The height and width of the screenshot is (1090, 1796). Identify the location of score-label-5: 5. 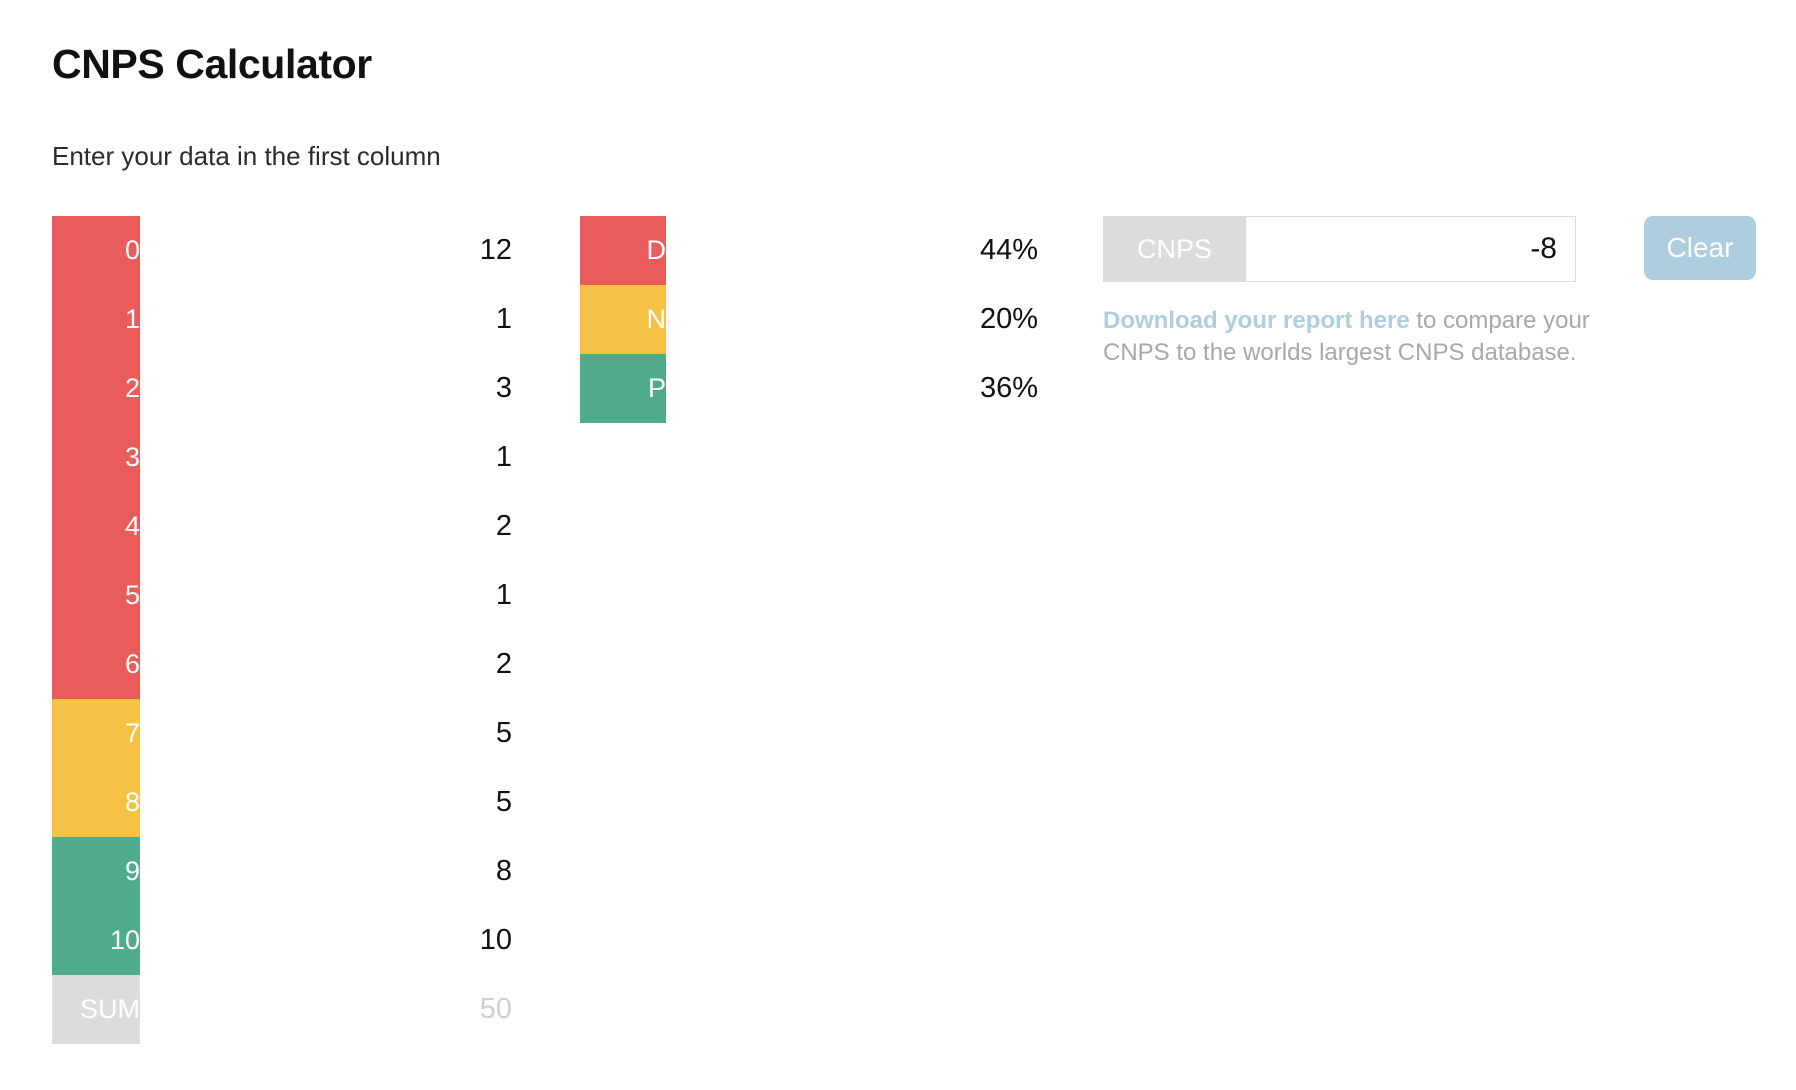
(96, 595).